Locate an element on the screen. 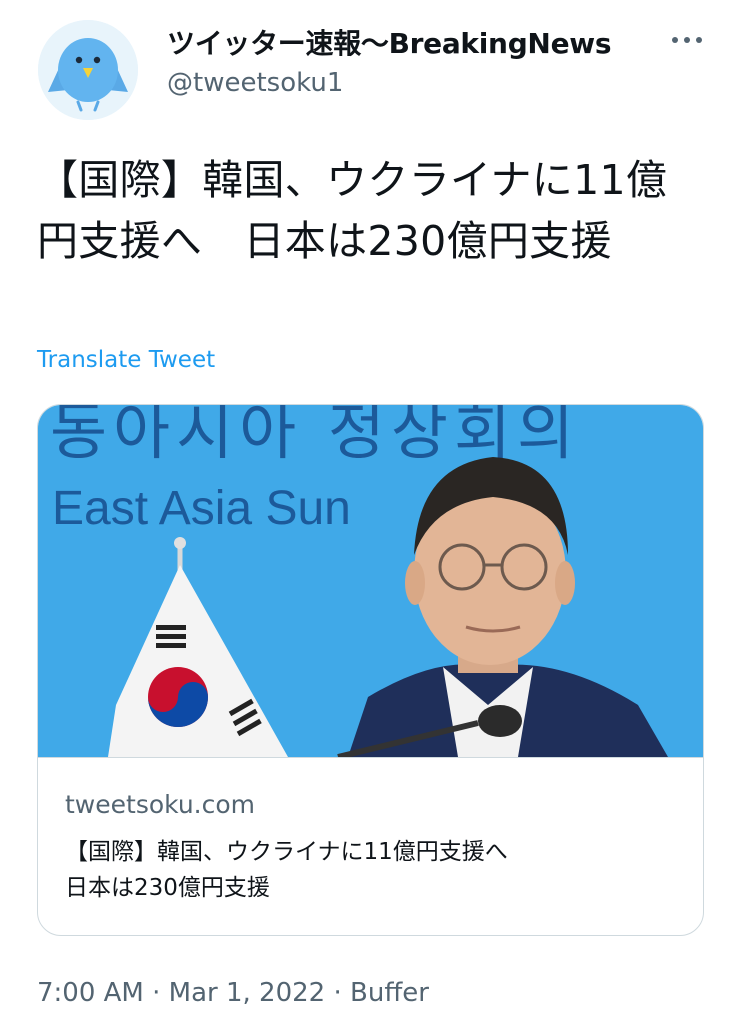 This screenshot has width=744, height=1017. bird-avatar-icon is located at coordinates (88, 70).